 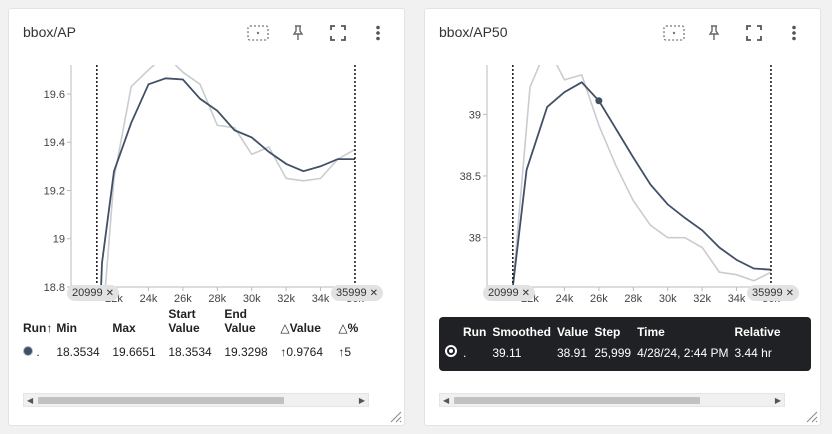 I want to click on y-tick-label: 39, so click(x=475, y=115).